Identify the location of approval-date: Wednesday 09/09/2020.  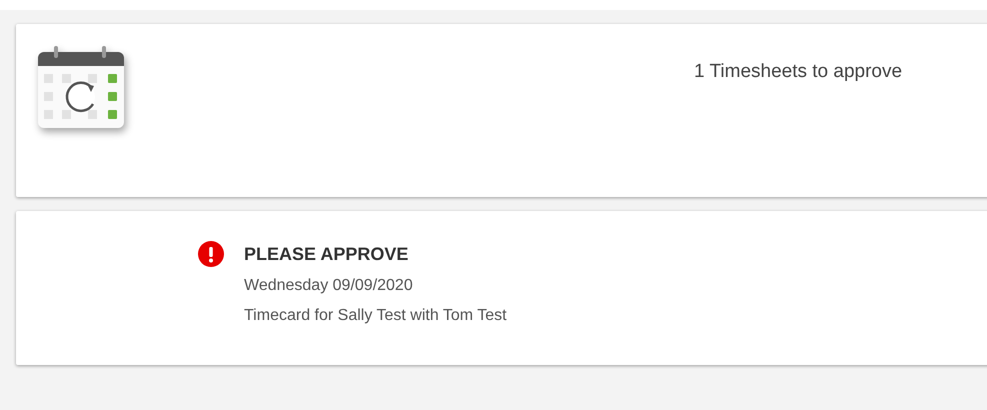
(328, 286).